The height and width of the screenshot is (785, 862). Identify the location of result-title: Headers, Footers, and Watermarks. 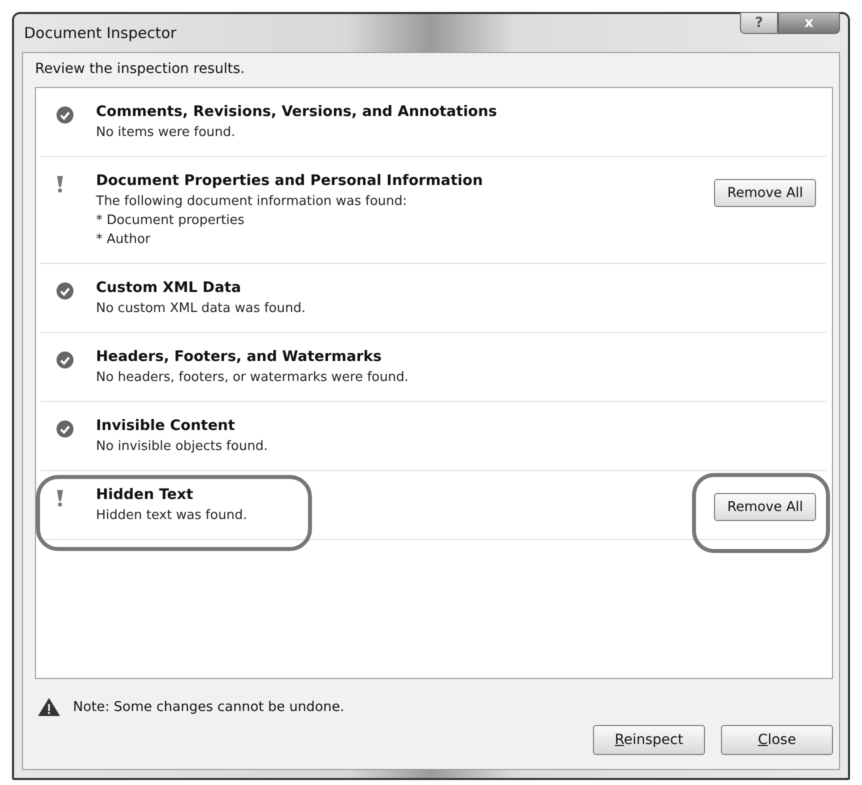
(239, 357).